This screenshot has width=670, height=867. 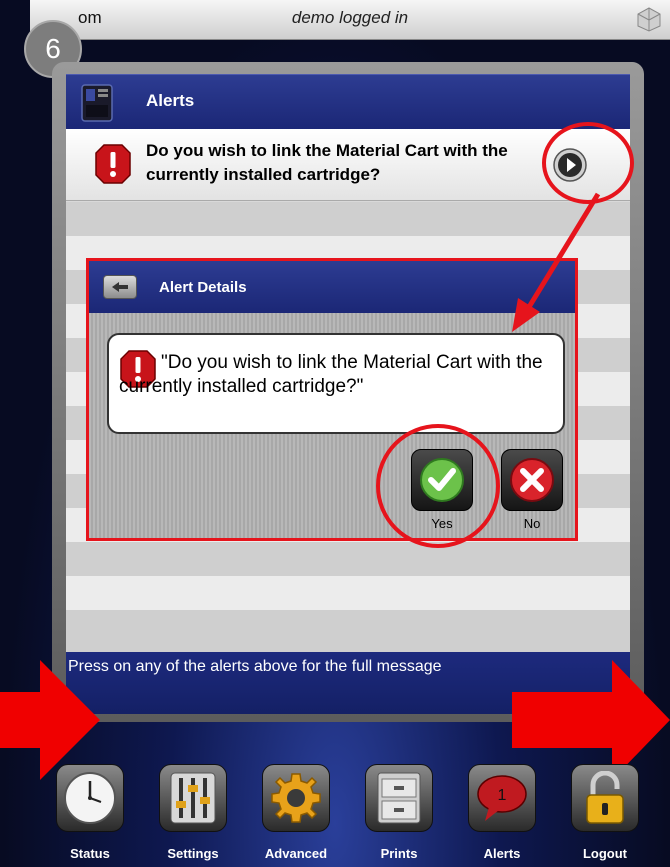 I want to click on clock-icon, so click(x=90, y=798).